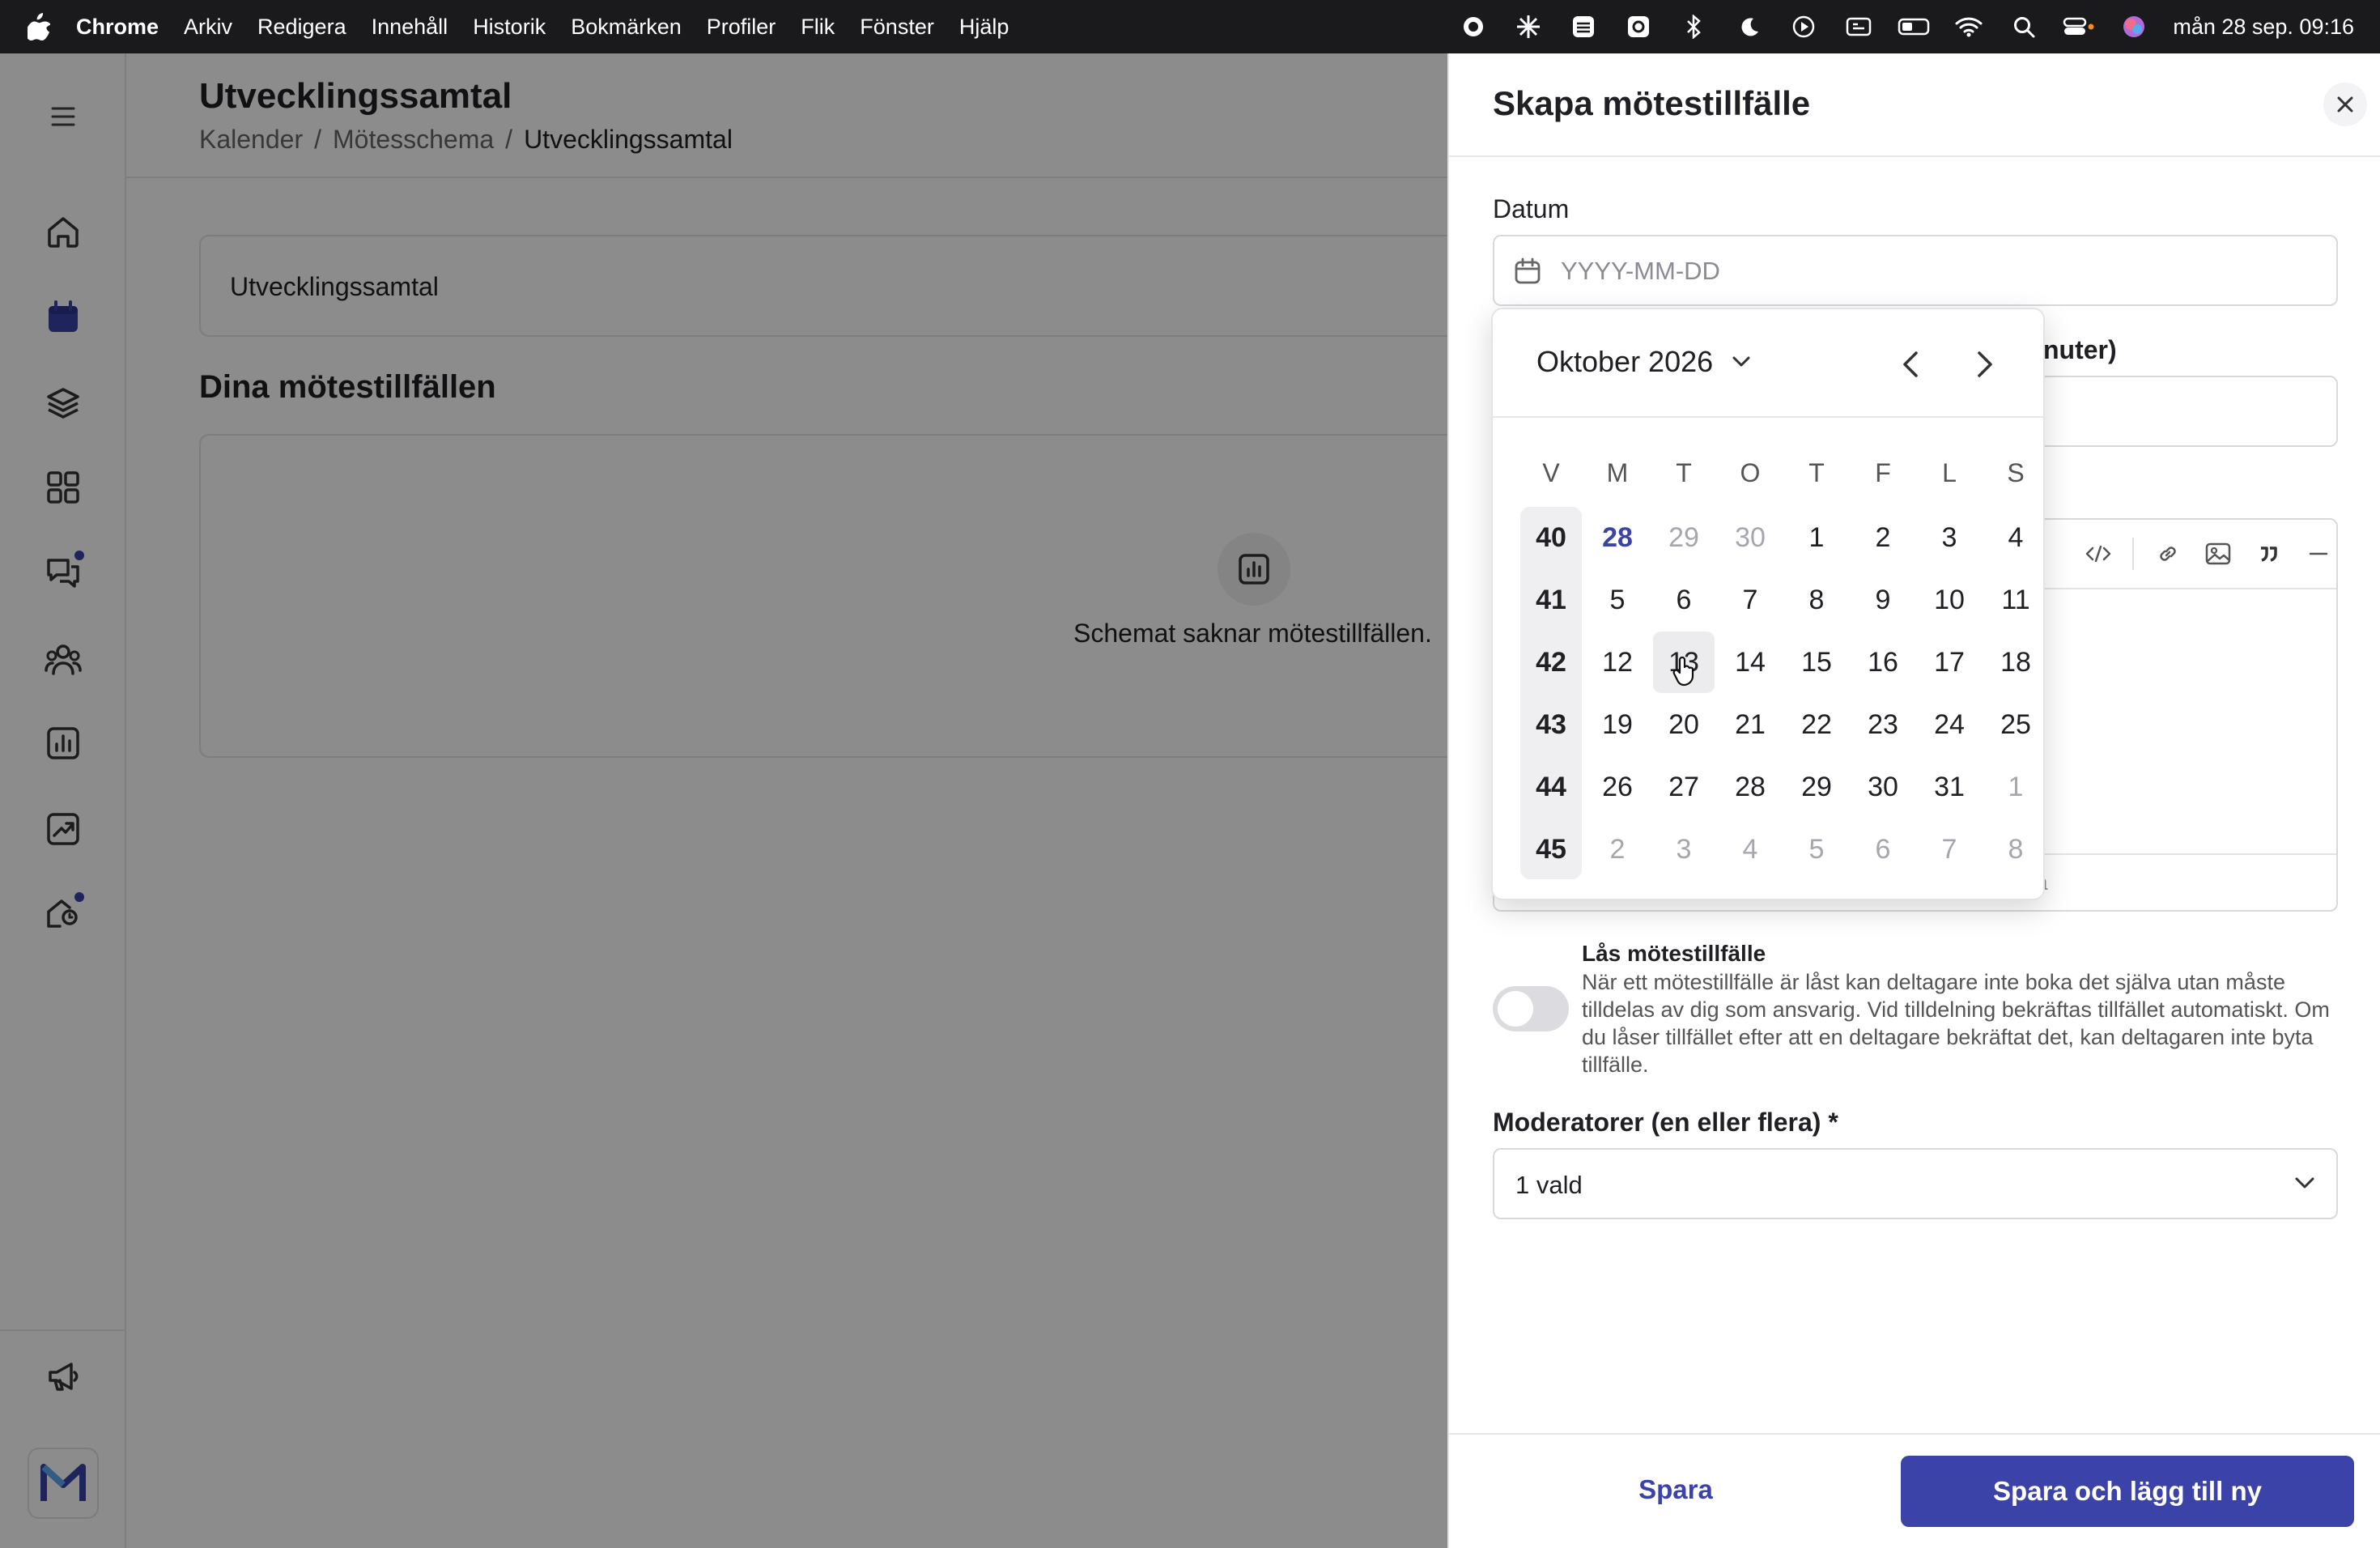 The image size is (2380, 1548). I want to click on horizontal-rule-icon, so click(2318, 554).